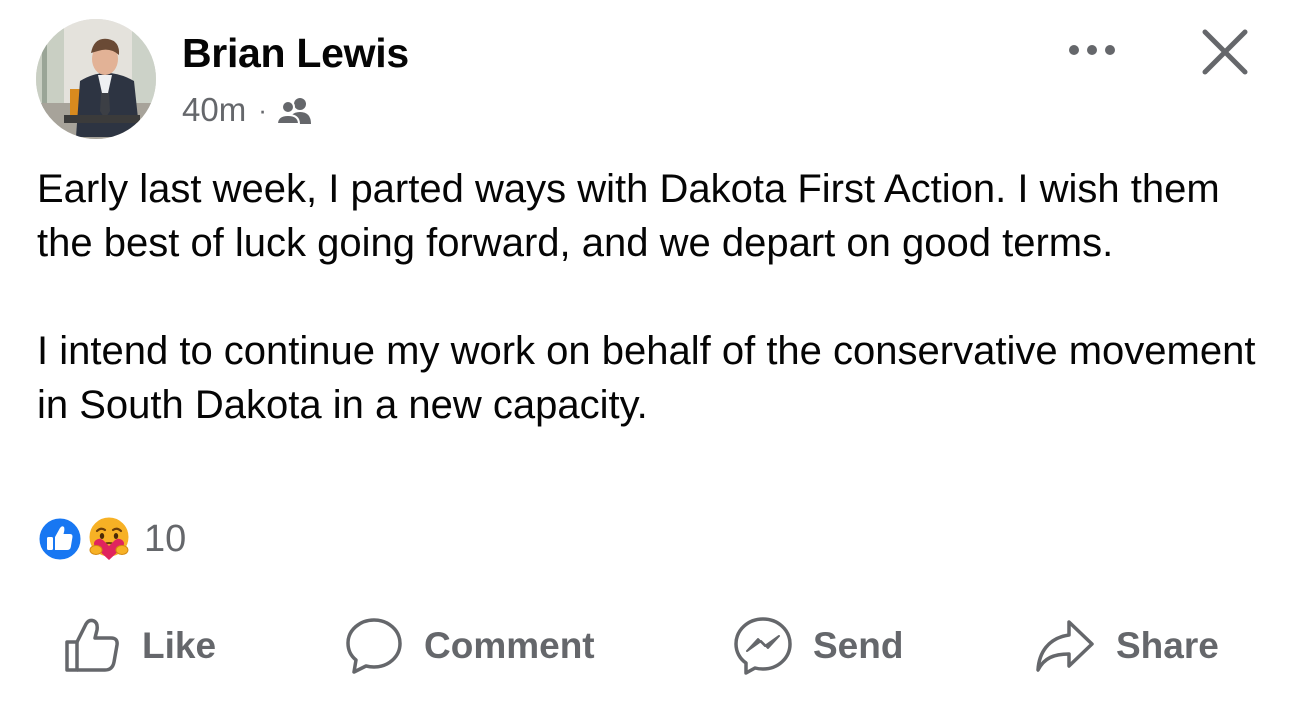 The width and height of the screenshot is (1290, 703). I want to click on reaction-count: 10, so click(165, 538).